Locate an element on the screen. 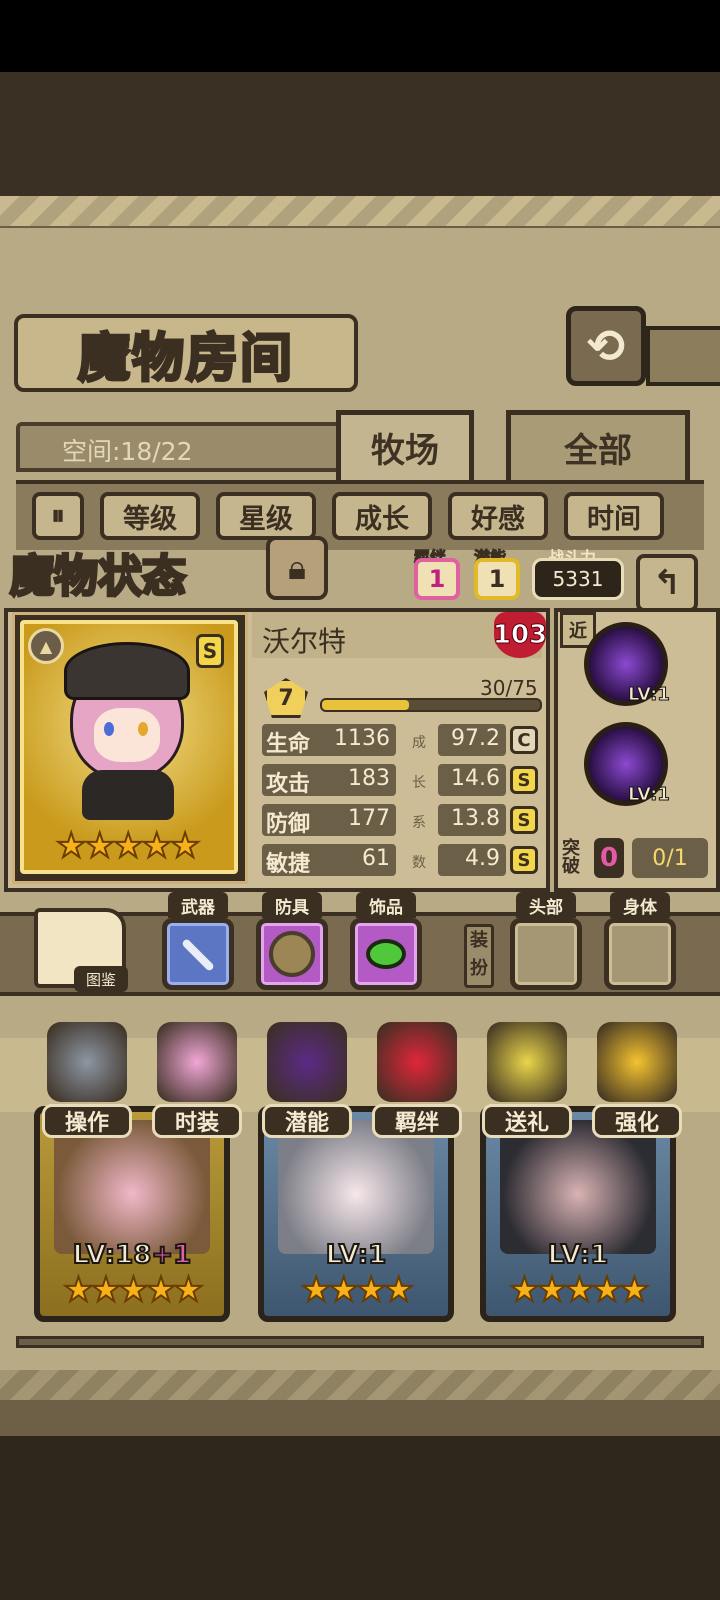 The height and width of the screenshot is (1600, 720). breakthrough-count: 0 is located at coordinates (609, 858).